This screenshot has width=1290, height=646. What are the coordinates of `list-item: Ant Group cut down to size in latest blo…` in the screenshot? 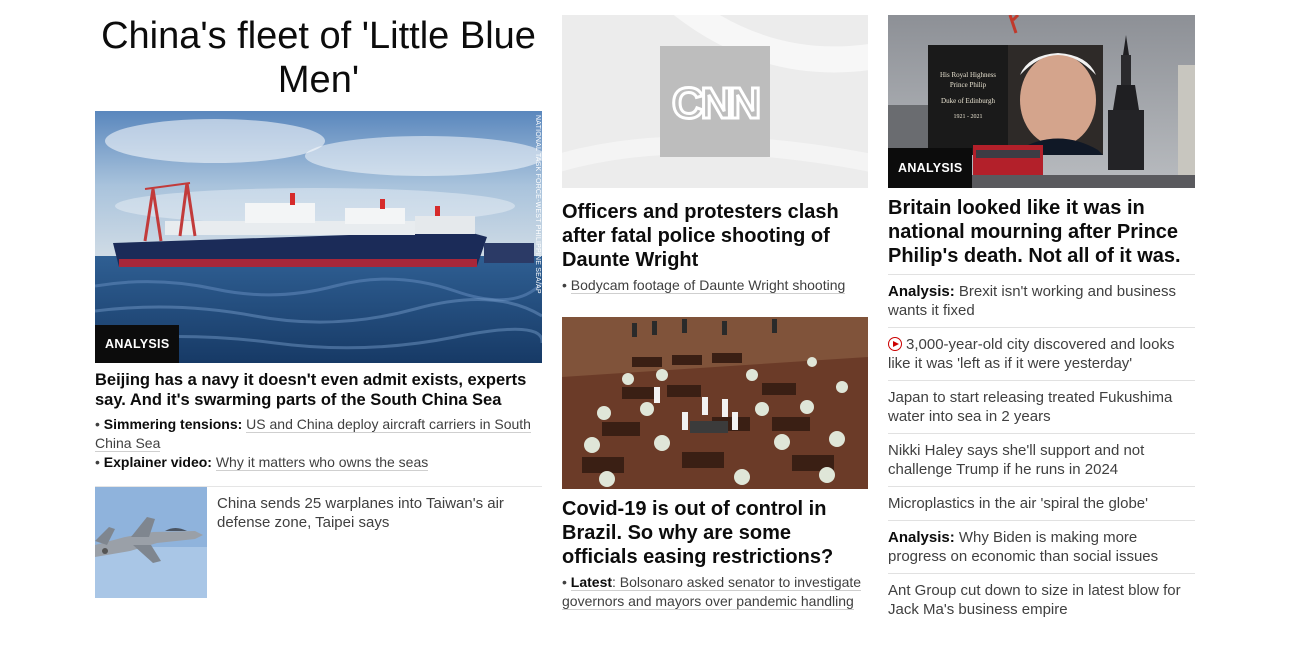 It's located at (1041, 599).